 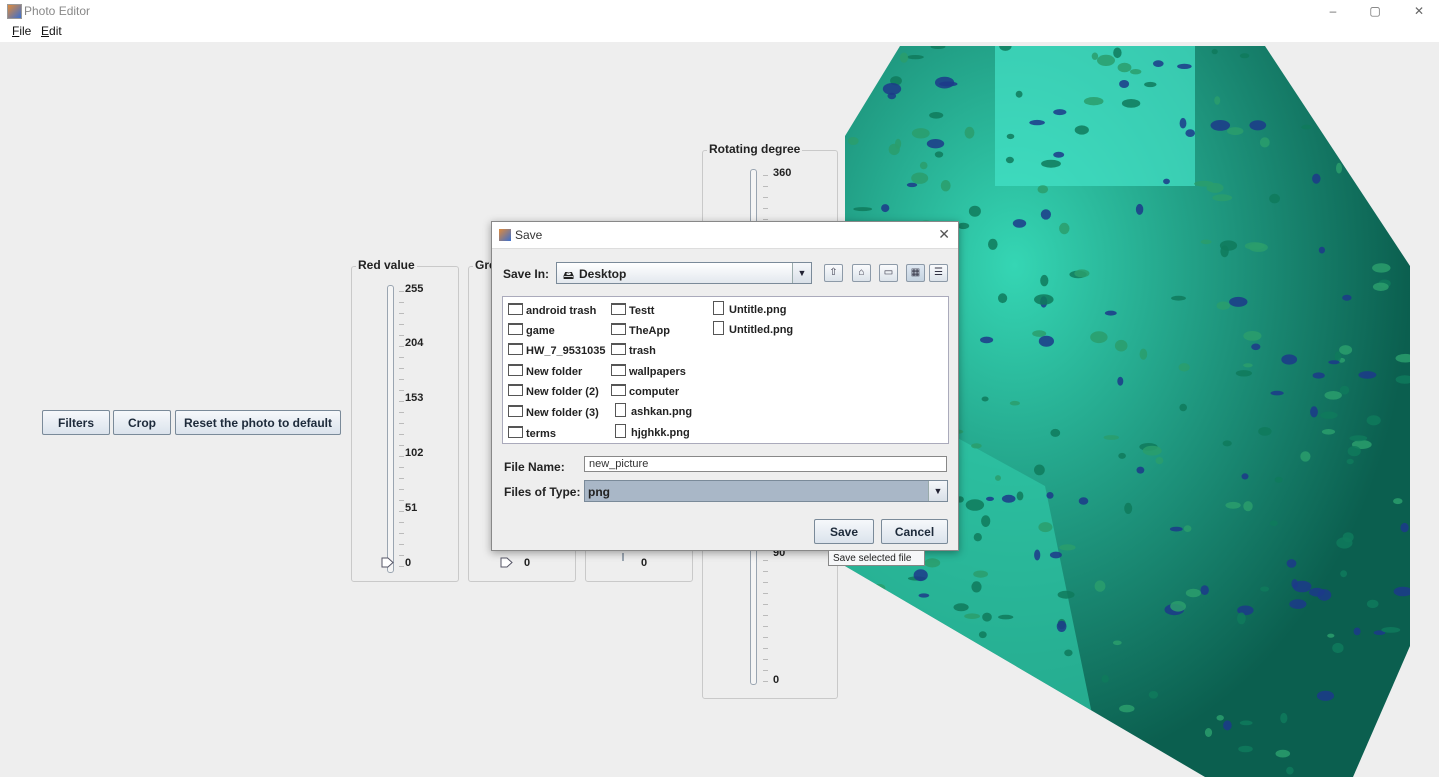 I want to click on list-item: HW_7_9531035, so click(x=557, y=351).